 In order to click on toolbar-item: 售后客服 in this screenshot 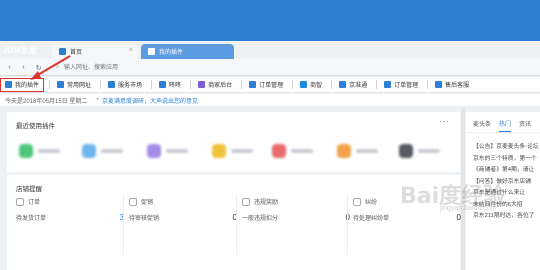, I will do `click(452, 85)`.